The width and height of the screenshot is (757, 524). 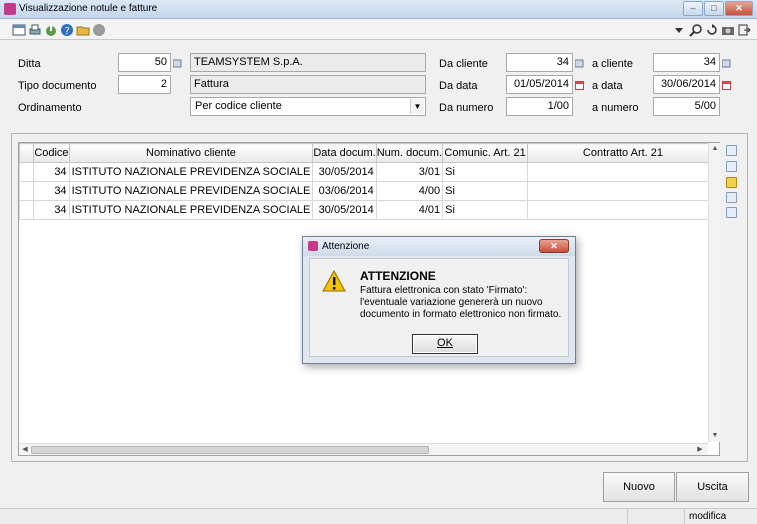 I want to click on folder-icon, so click(x=83, y=30).